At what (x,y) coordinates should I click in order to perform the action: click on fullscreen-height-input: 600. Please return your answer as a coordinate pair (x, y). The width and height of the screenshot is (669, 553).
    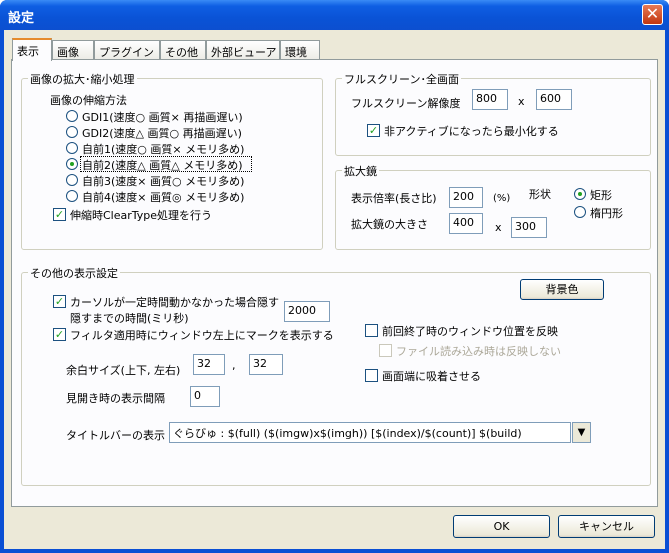
    Looking at the image, I should click on (554, 99).